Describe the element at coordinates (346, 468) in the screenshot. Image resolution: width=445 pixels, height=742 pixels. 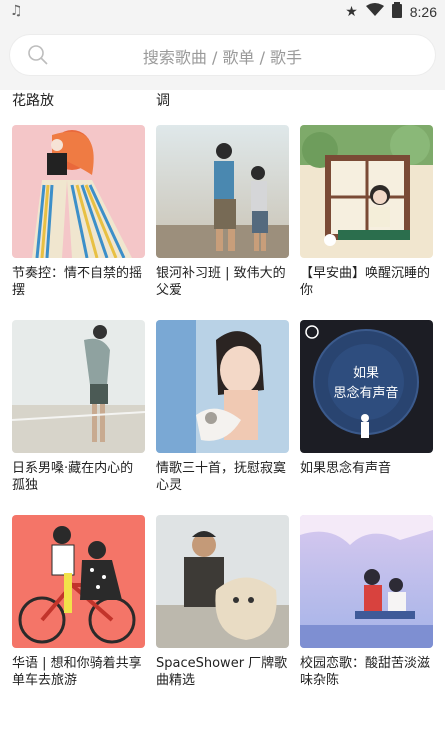
I see `playlist-title: 如果思念有声音` at that location.